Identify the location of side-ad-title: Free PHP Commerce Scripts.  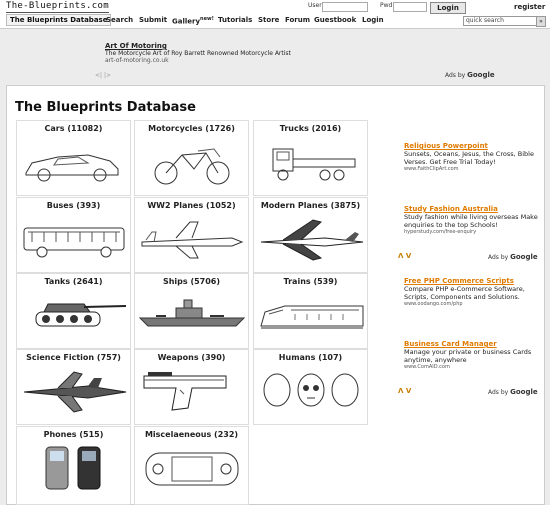
(471, 281).